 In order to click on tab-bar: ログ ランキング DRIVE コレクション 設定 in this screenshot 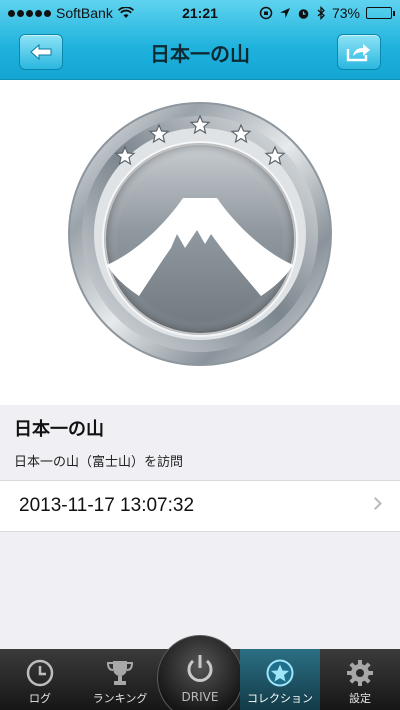, I will do `click(200, 672)`.